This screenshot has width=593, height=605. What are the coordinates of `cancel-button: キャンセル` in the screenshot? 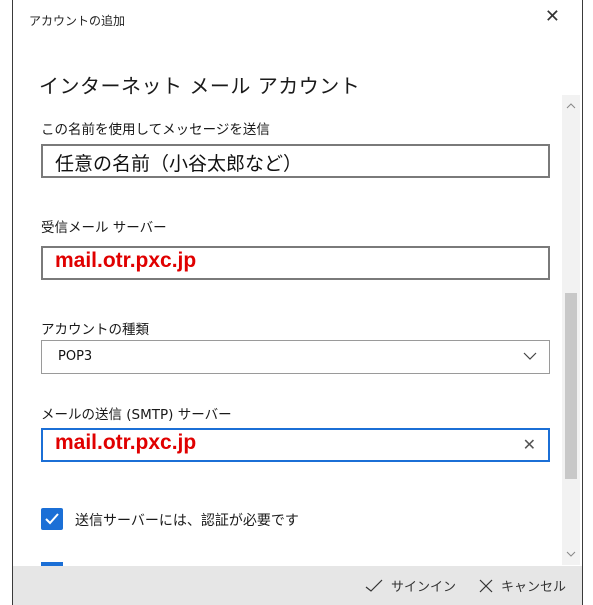 It's located at (522, 585).